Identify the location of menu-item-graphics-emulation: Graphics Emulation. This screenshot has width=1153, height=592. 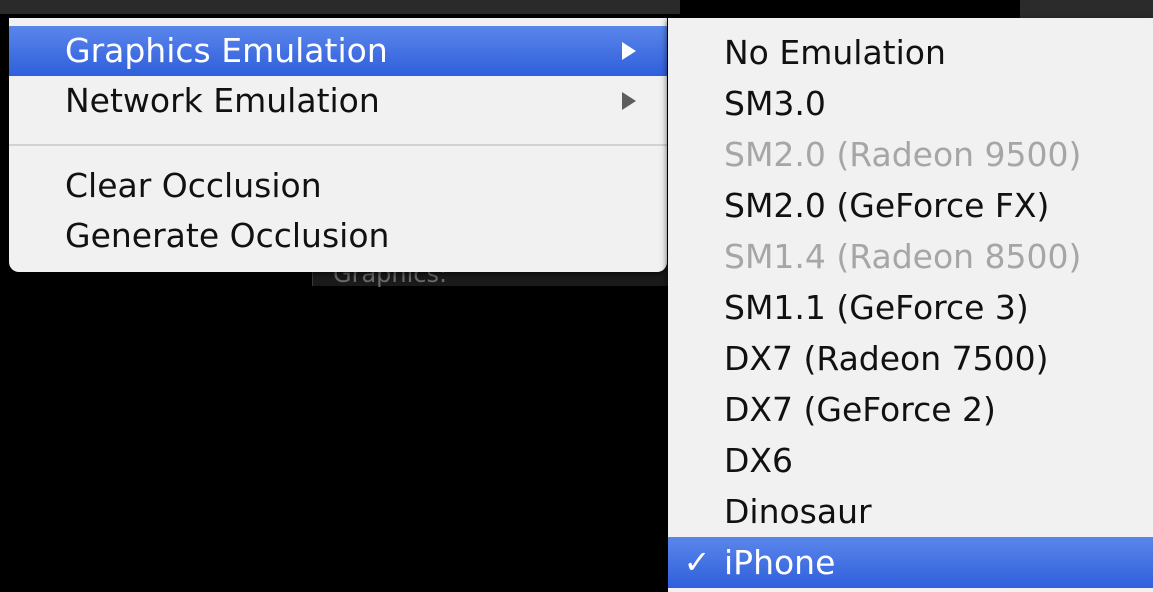
(338, 51).